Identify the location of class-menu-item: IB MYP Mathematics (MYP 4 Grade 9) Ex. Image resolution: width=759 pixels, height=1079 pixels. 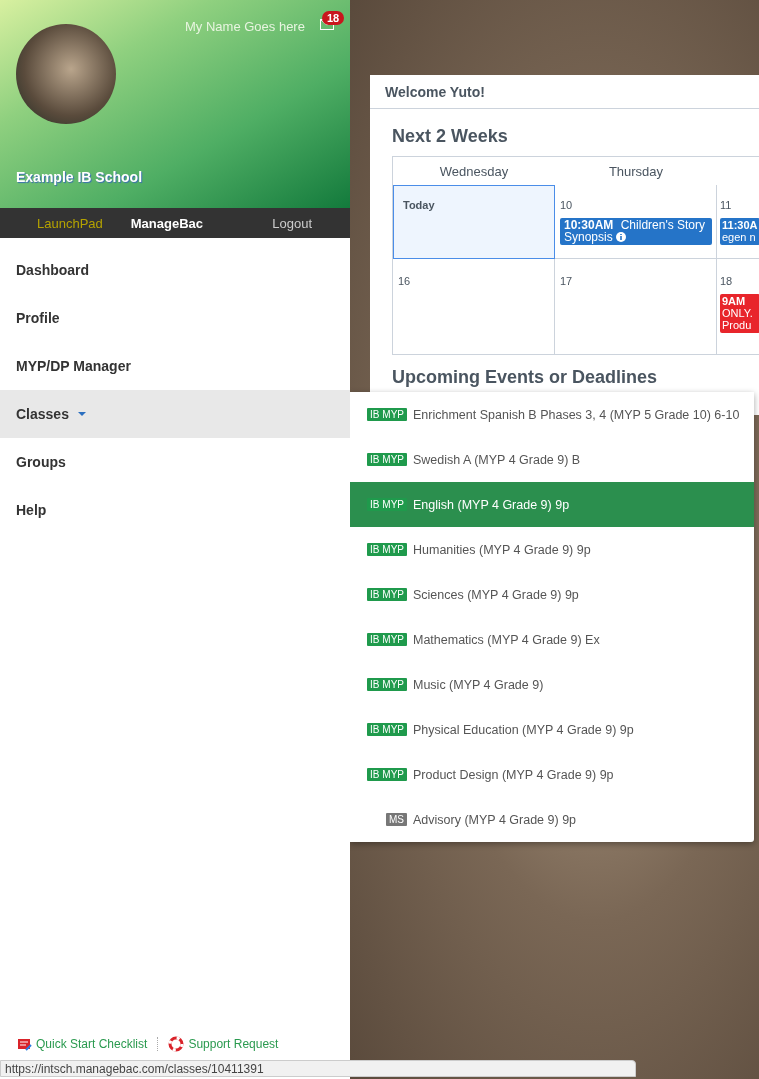
(552, 639).